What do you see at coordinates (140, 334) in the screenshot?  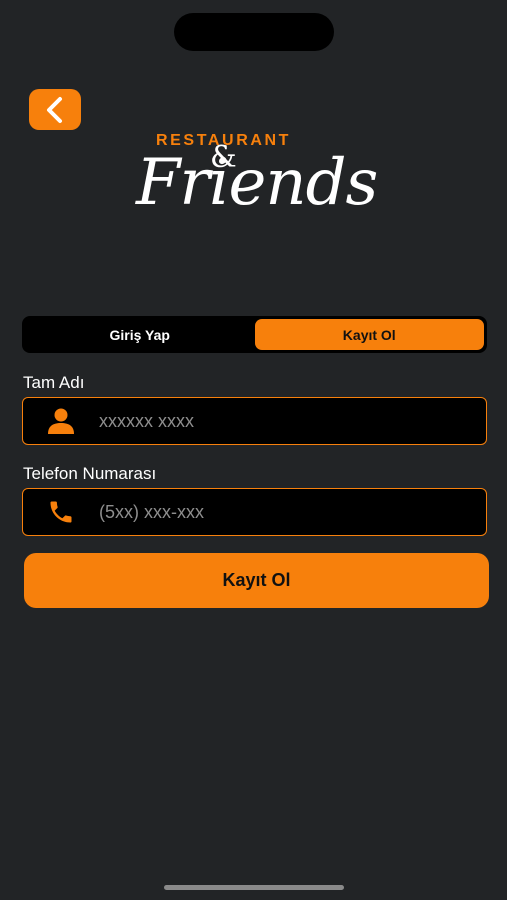 I see `tab-login: Giriş Yap` at bounding box center [140, 334].